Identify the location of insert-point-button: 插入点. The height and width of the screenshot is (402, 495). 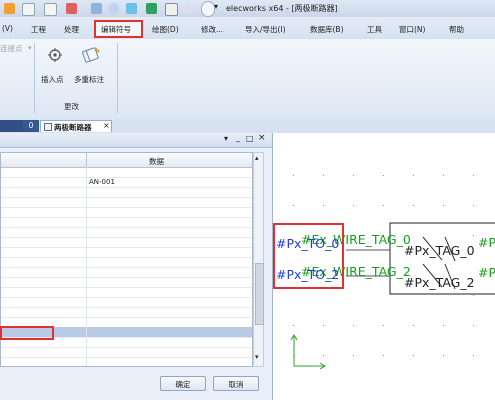
(56, 67).